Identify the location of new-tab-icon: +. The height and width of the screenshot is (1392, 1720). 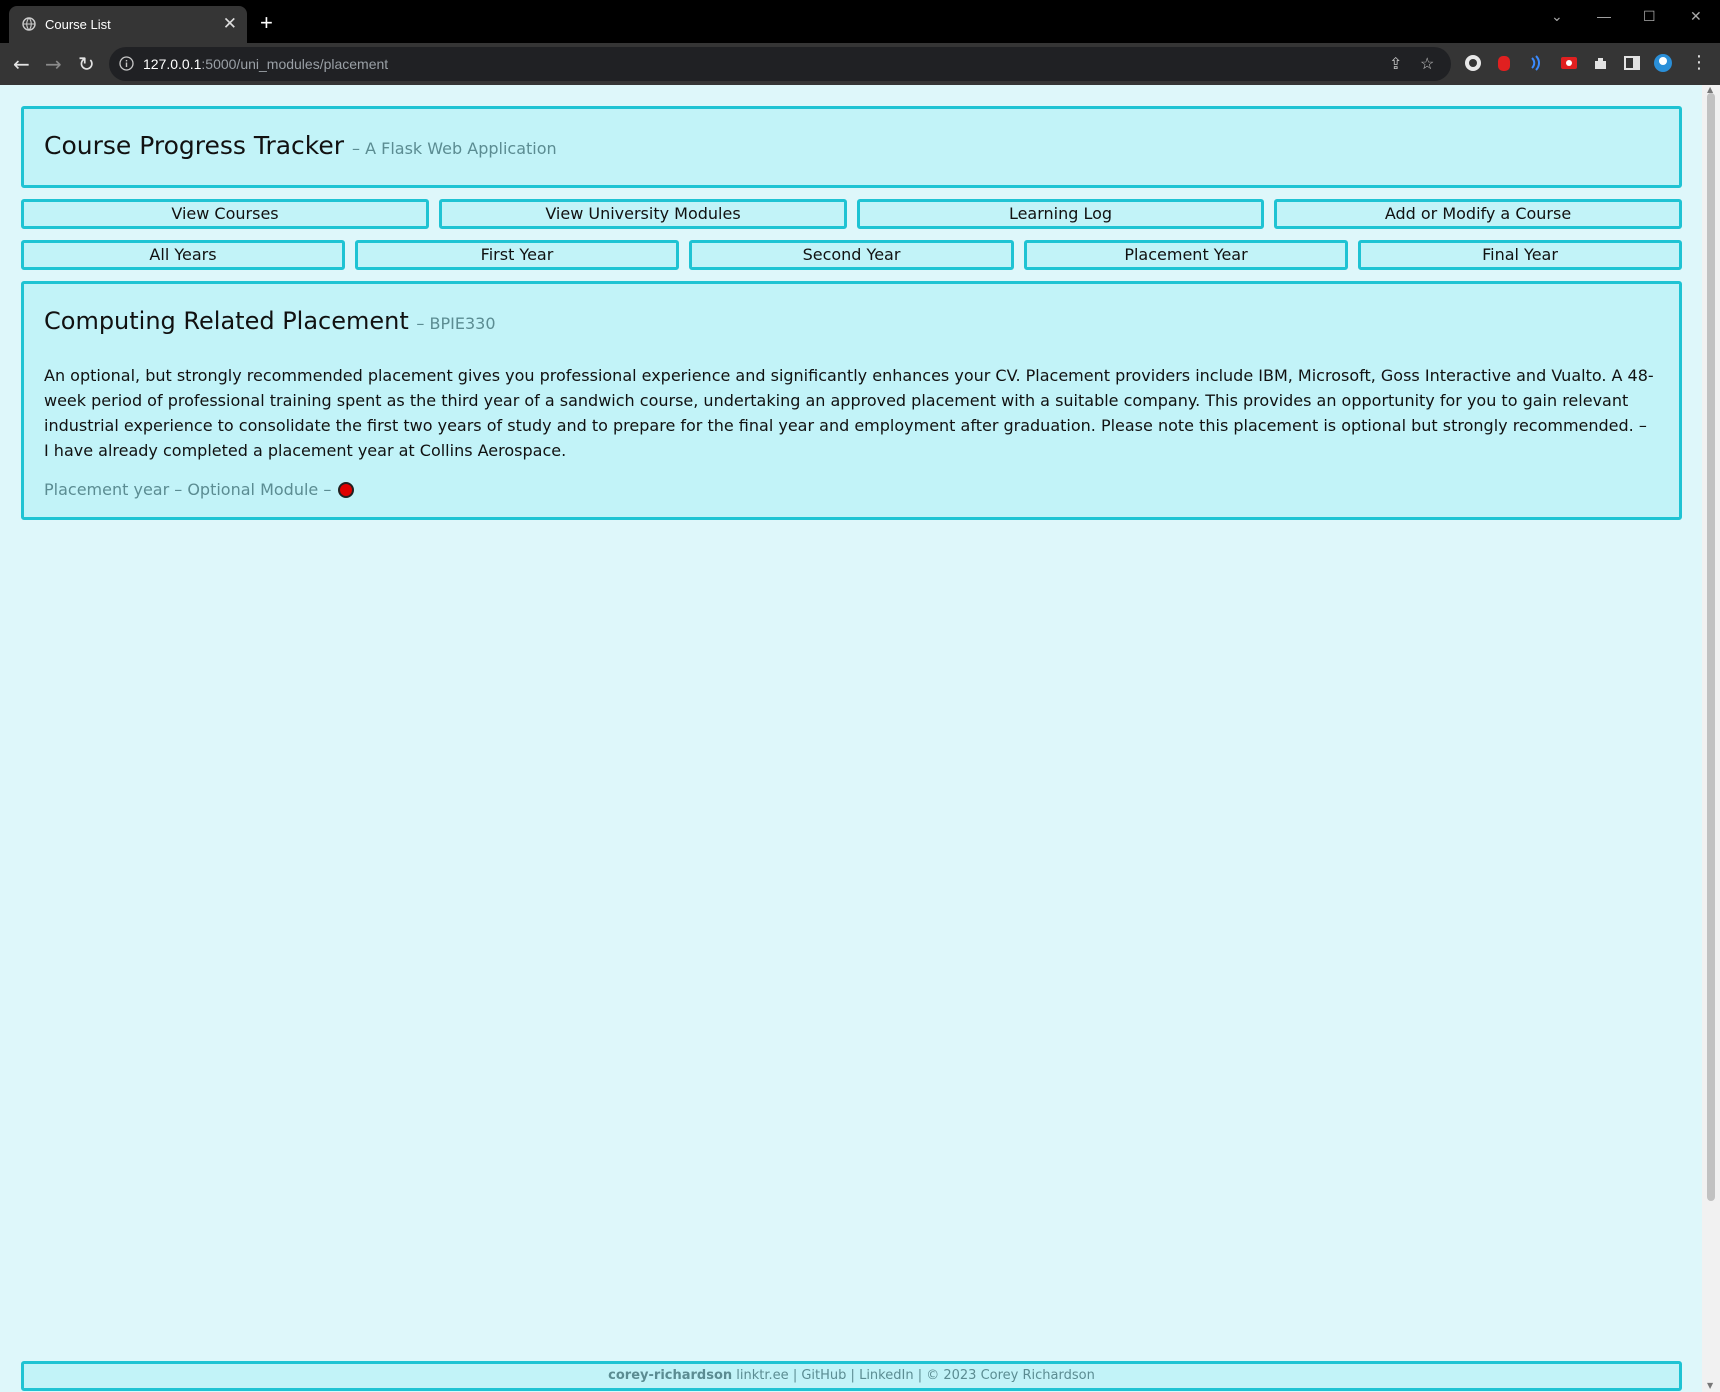
(266, 23).